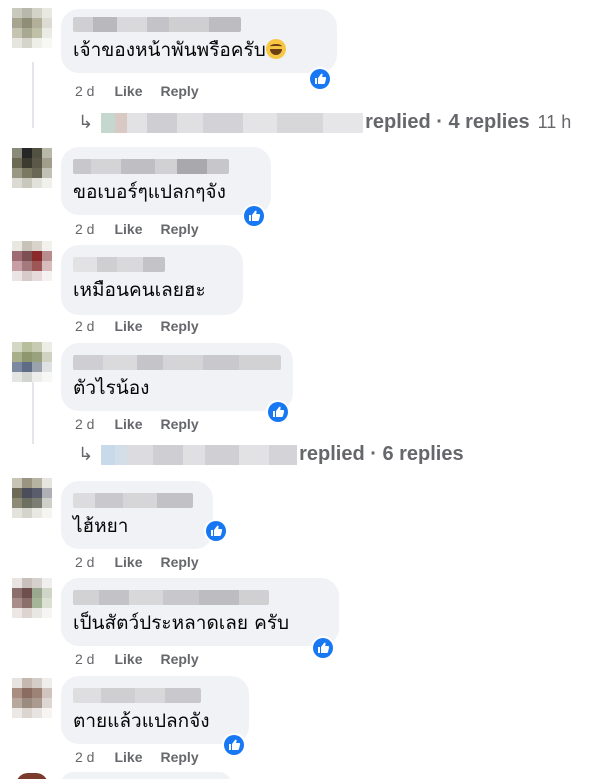 Image resolution: width=614 pixels, height=779 pixels. Describe the element at coordinates (111, 388) in the screenshot. I see `comment-text: ตัวไรน้อง` at that location.